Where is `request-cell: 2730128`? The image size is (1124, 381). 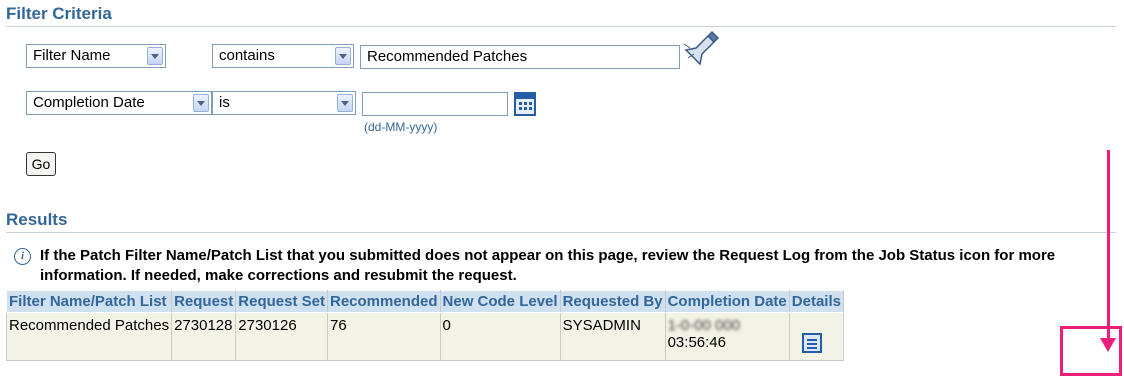 request-cell: 2730128 is located at coordinates (204, 336).